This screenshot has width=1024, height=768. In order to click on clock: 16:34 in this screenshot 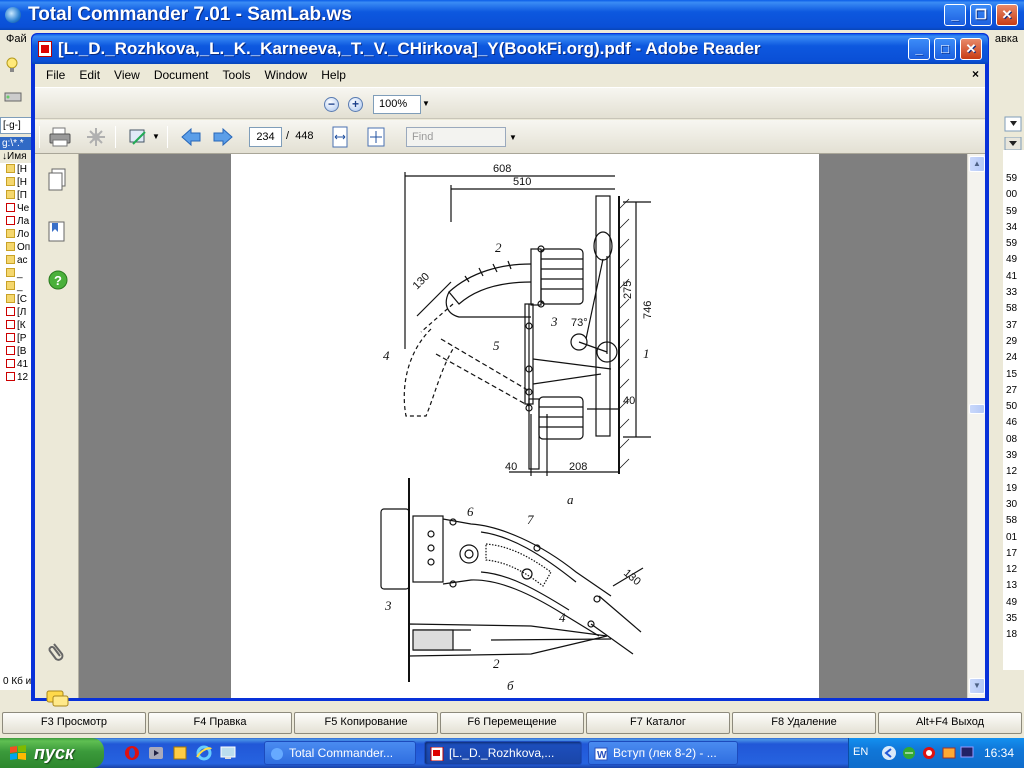, I will do `click(999, 753)`.